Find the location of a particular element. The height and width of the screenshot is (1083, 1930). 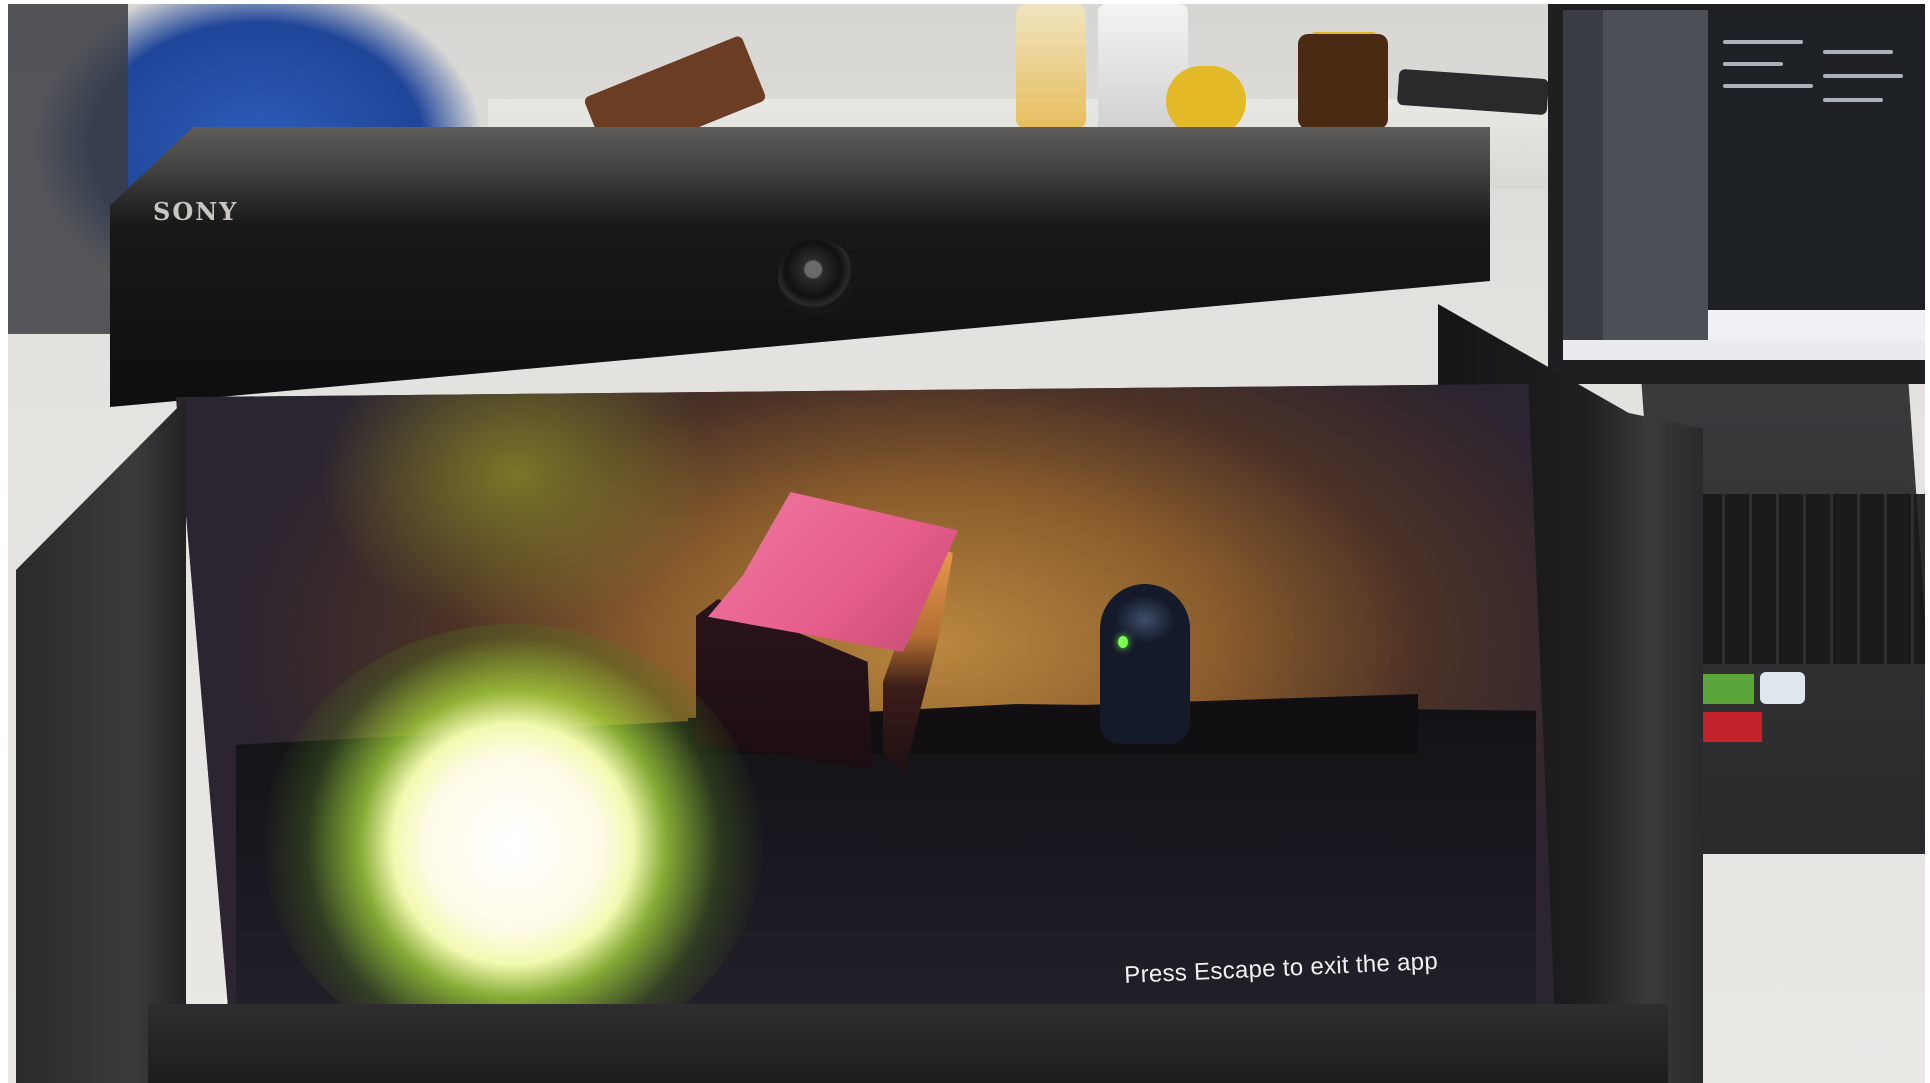

laptop-sidebar is located at coordinates (1583, 185).